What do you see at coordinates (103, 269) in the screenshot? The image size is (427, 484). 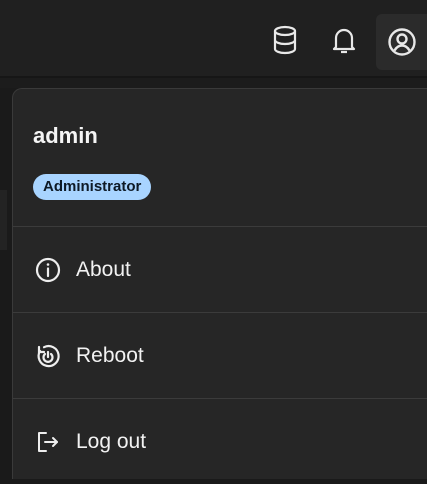 I see `menu-item-label: About` at bounding box center [103, 269].